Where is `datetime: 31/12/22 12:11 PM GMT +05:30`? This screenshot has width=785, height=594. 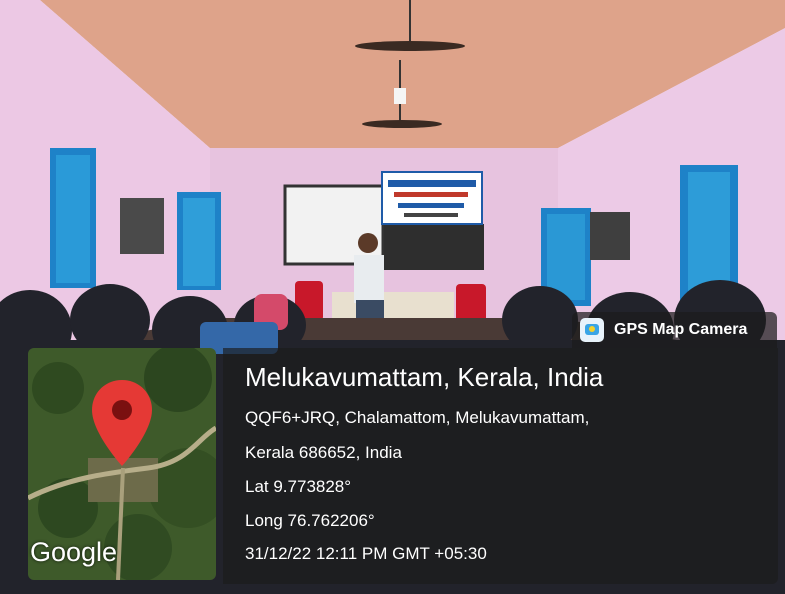
datetime: 31/12/22 12:11 PM GMT +05:30 is located at coordinates (366, 553).